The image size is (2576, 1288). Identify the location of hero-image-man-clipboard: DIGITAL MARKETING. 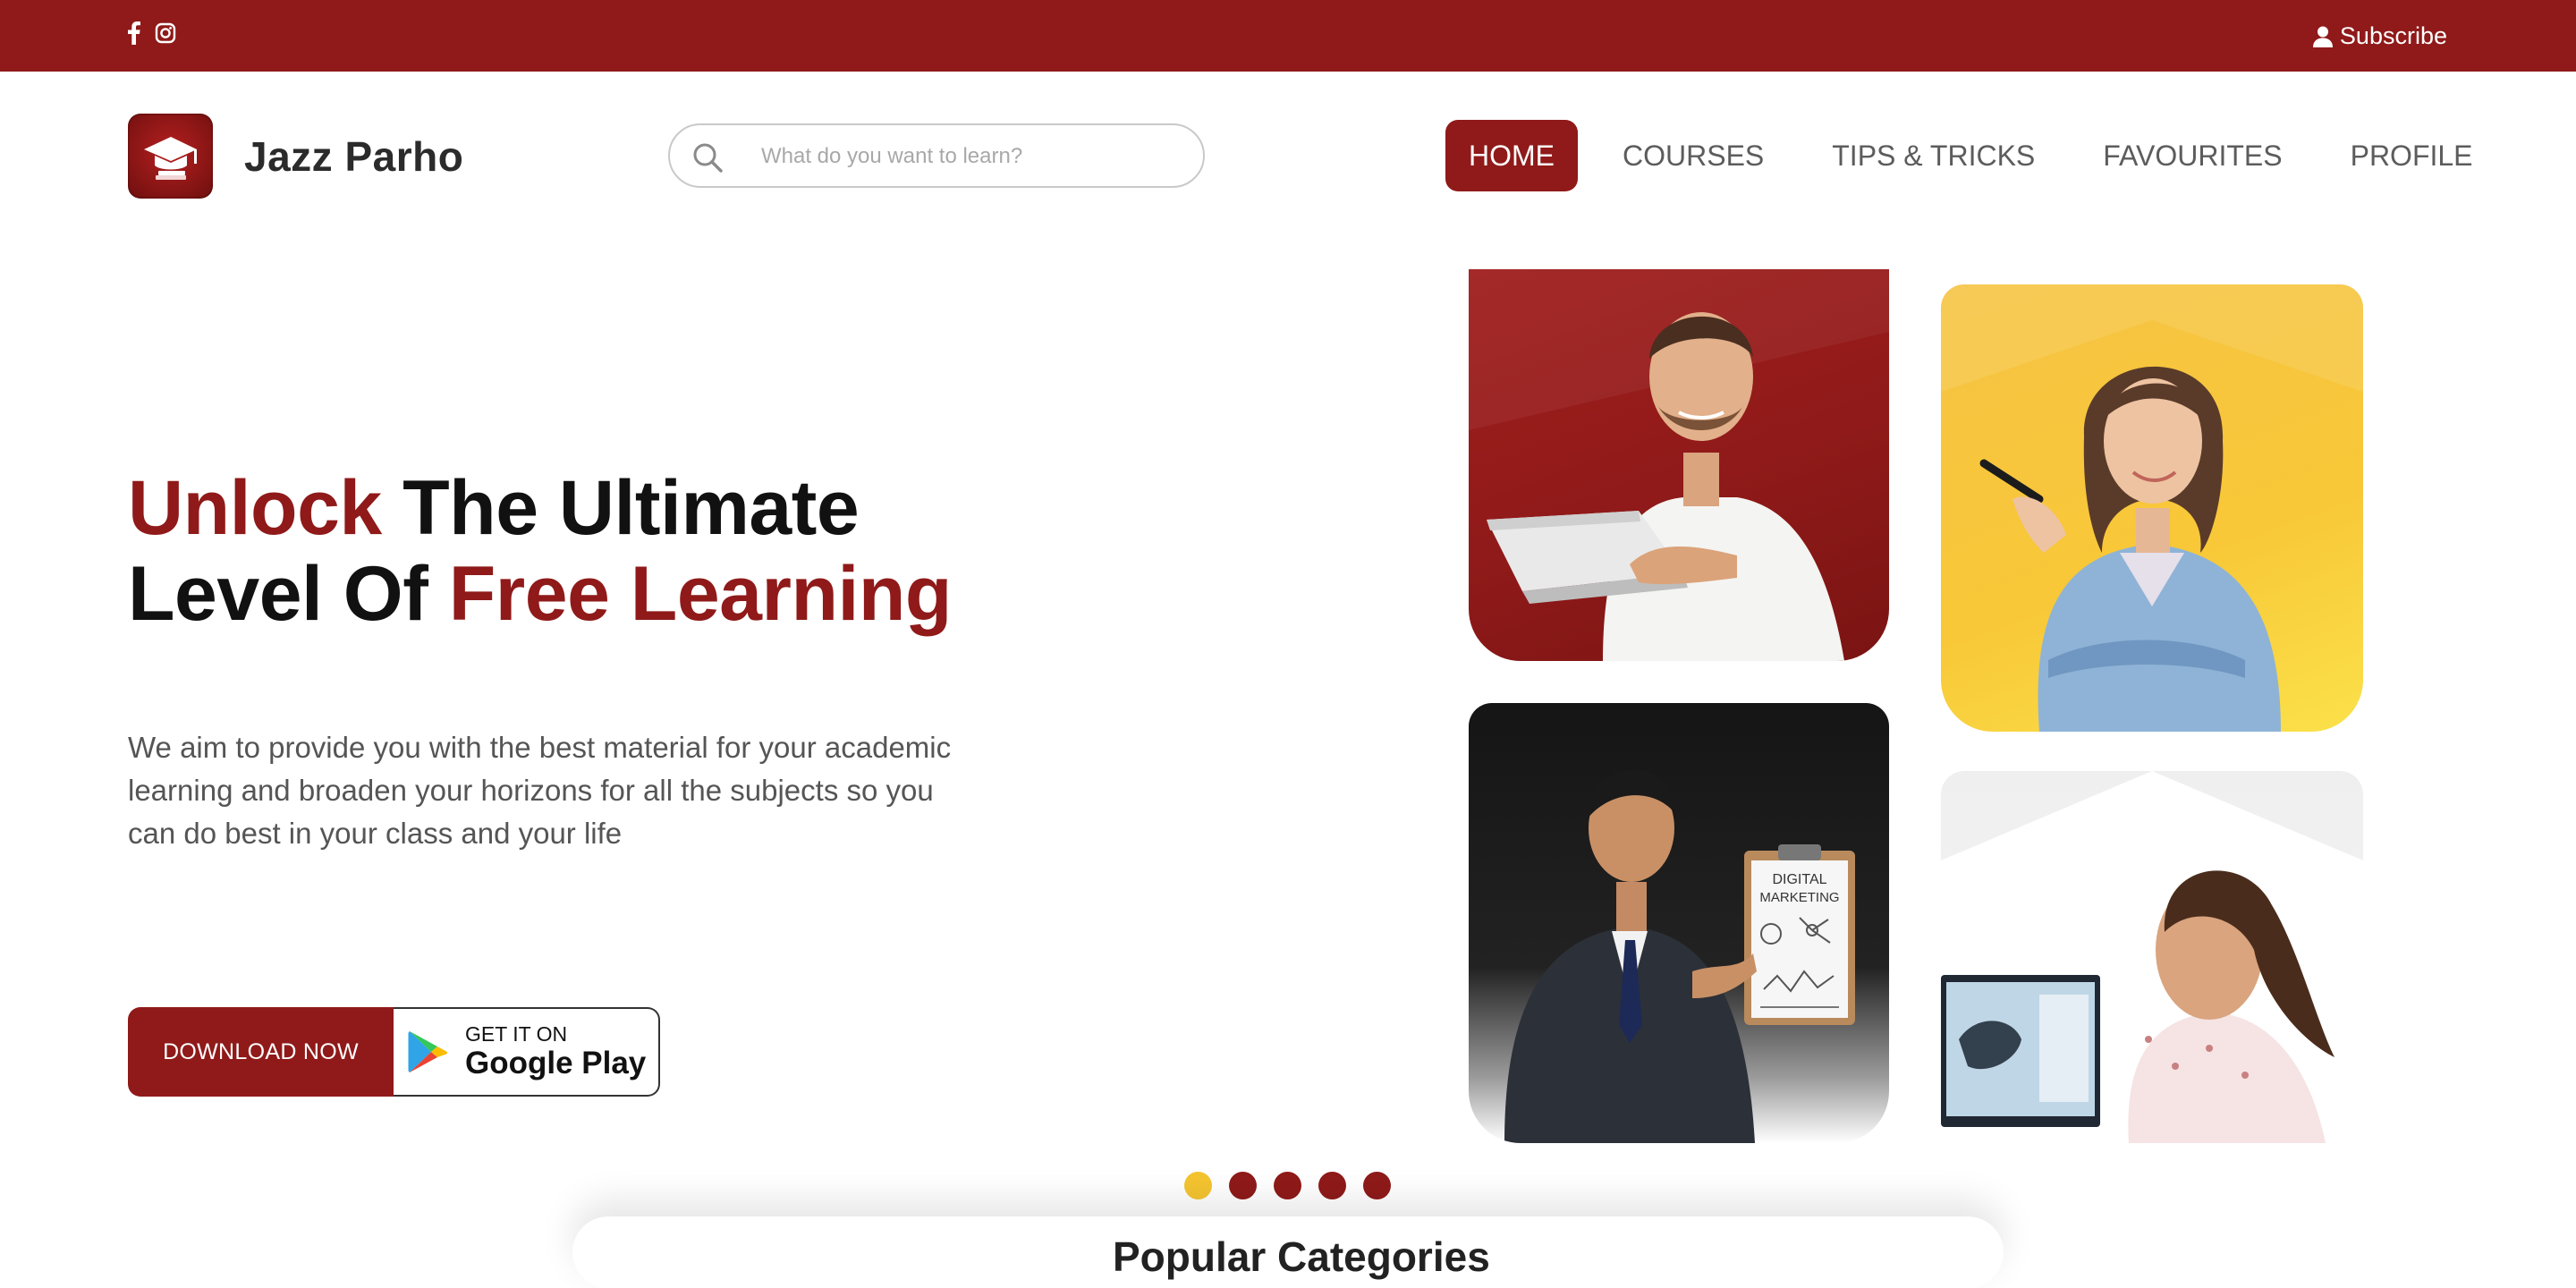
(1679, 923).